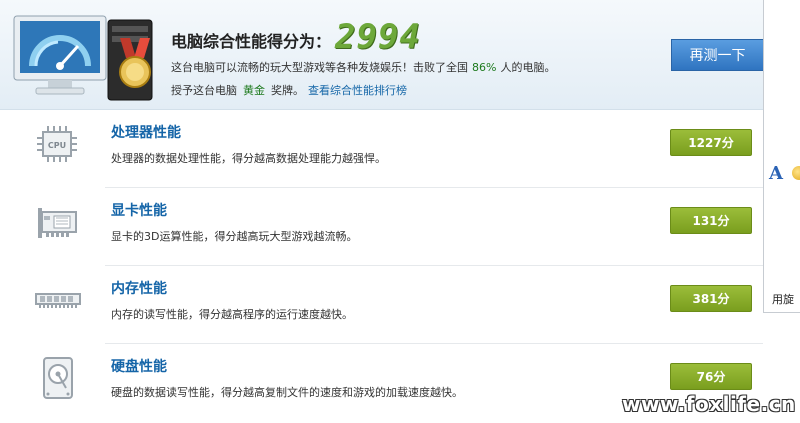 Image resolution: width=800 pixels, height=423 pixels. I want to click on row-title: 处理器性能, so click(146, 133).